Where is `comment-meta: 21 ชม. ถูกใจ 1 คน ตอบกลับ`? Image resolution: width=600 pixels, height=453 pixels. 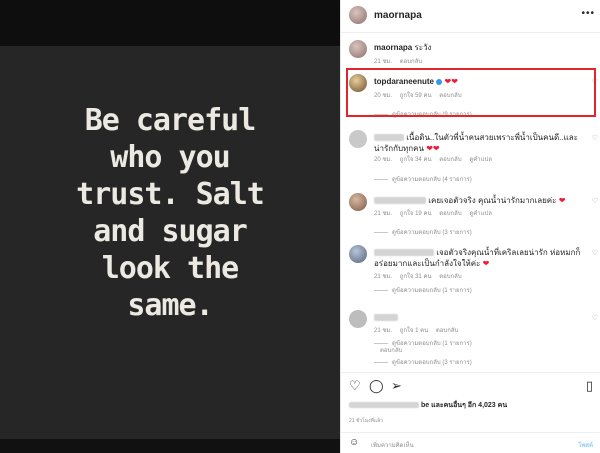
comment-meta: 21 ชม. ถูกใจ 1 คน ตอบกลับ is located at coordinates (416, 331).